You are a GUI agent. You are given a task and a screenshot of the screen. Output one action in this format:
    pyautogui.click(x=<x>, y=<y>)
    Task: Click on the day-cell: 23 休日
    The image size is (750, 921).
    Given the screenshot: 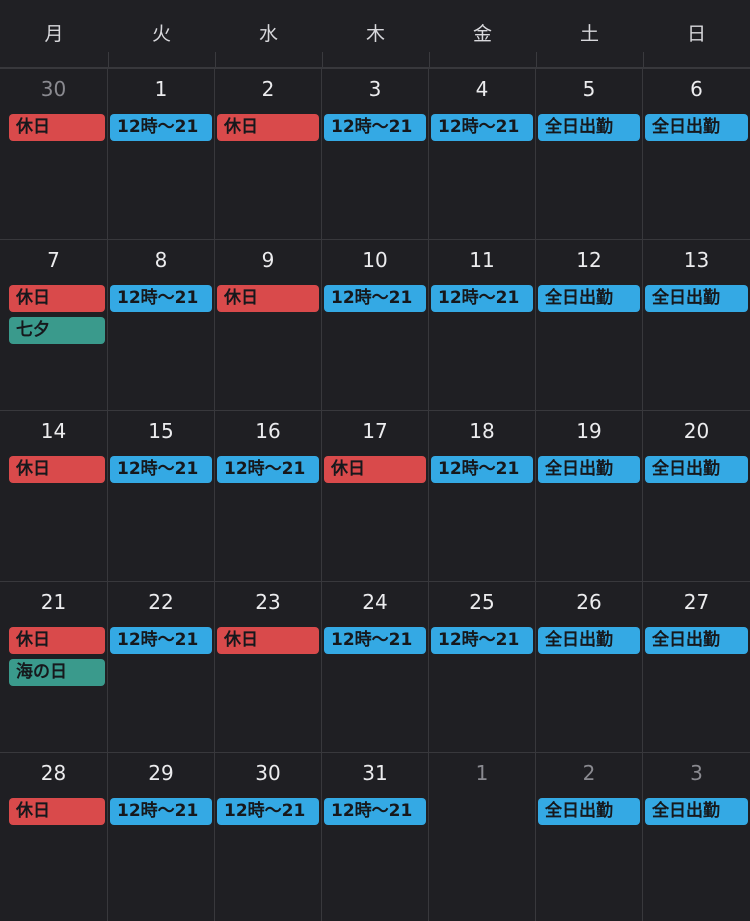 What is the action you would take?
    pyautogui.click(x=268, y=667)
    